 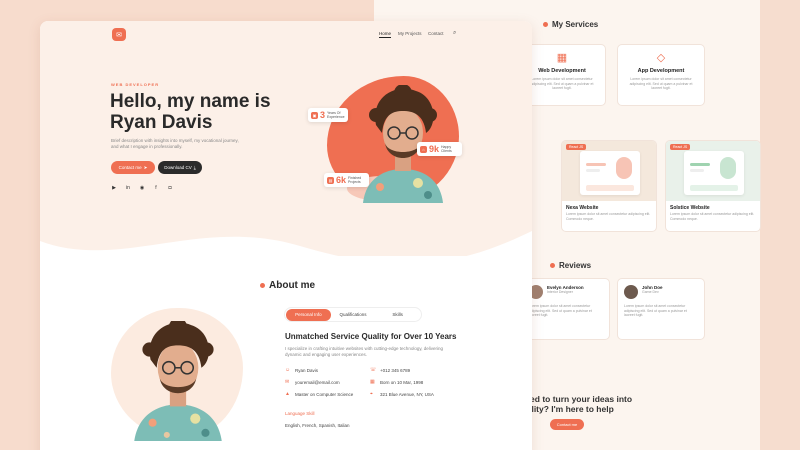 I want to click on social-links: ▶ in ◉ f ◘, so click(x=142, y=188).